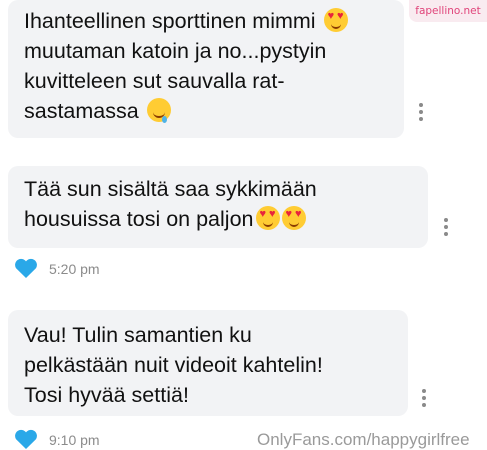  I want to click on message-line: sastamassa, so click(207, 111).